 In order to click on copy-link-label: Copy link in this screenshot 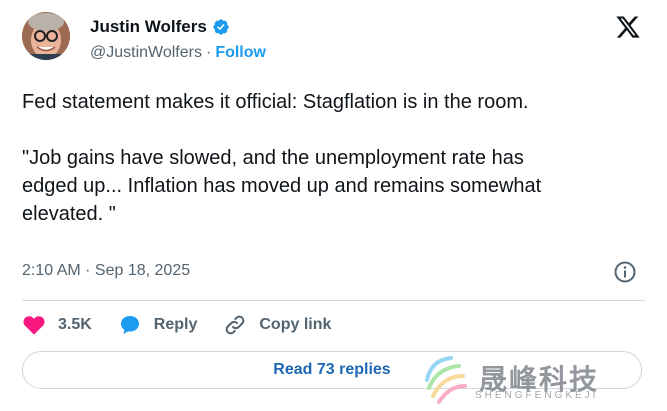, I will do `click(295, 324)`.